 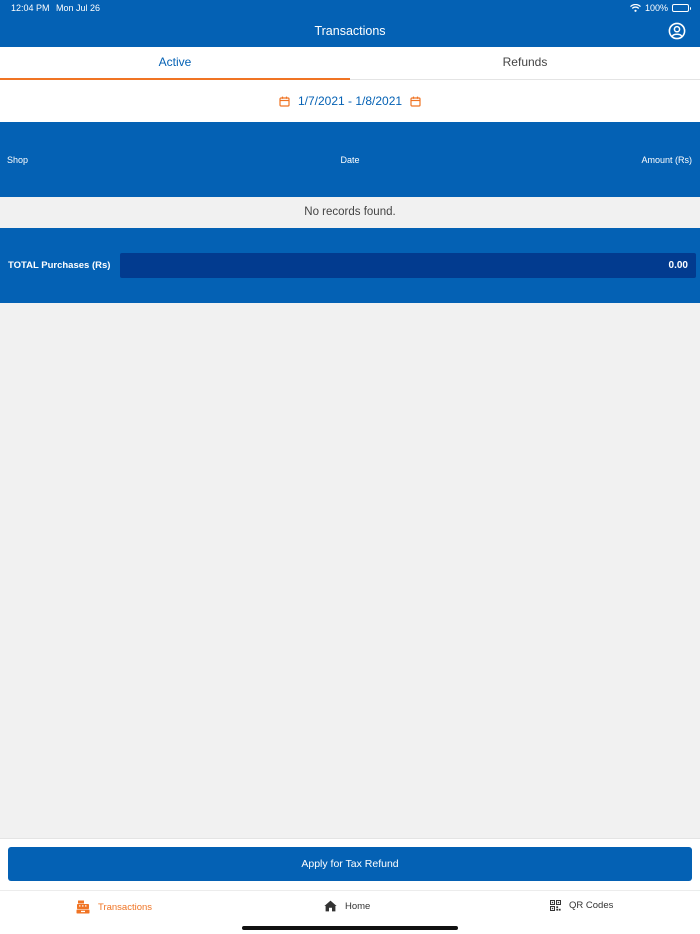 I want to click on qr-code-icon, so click(x=555, y=905).